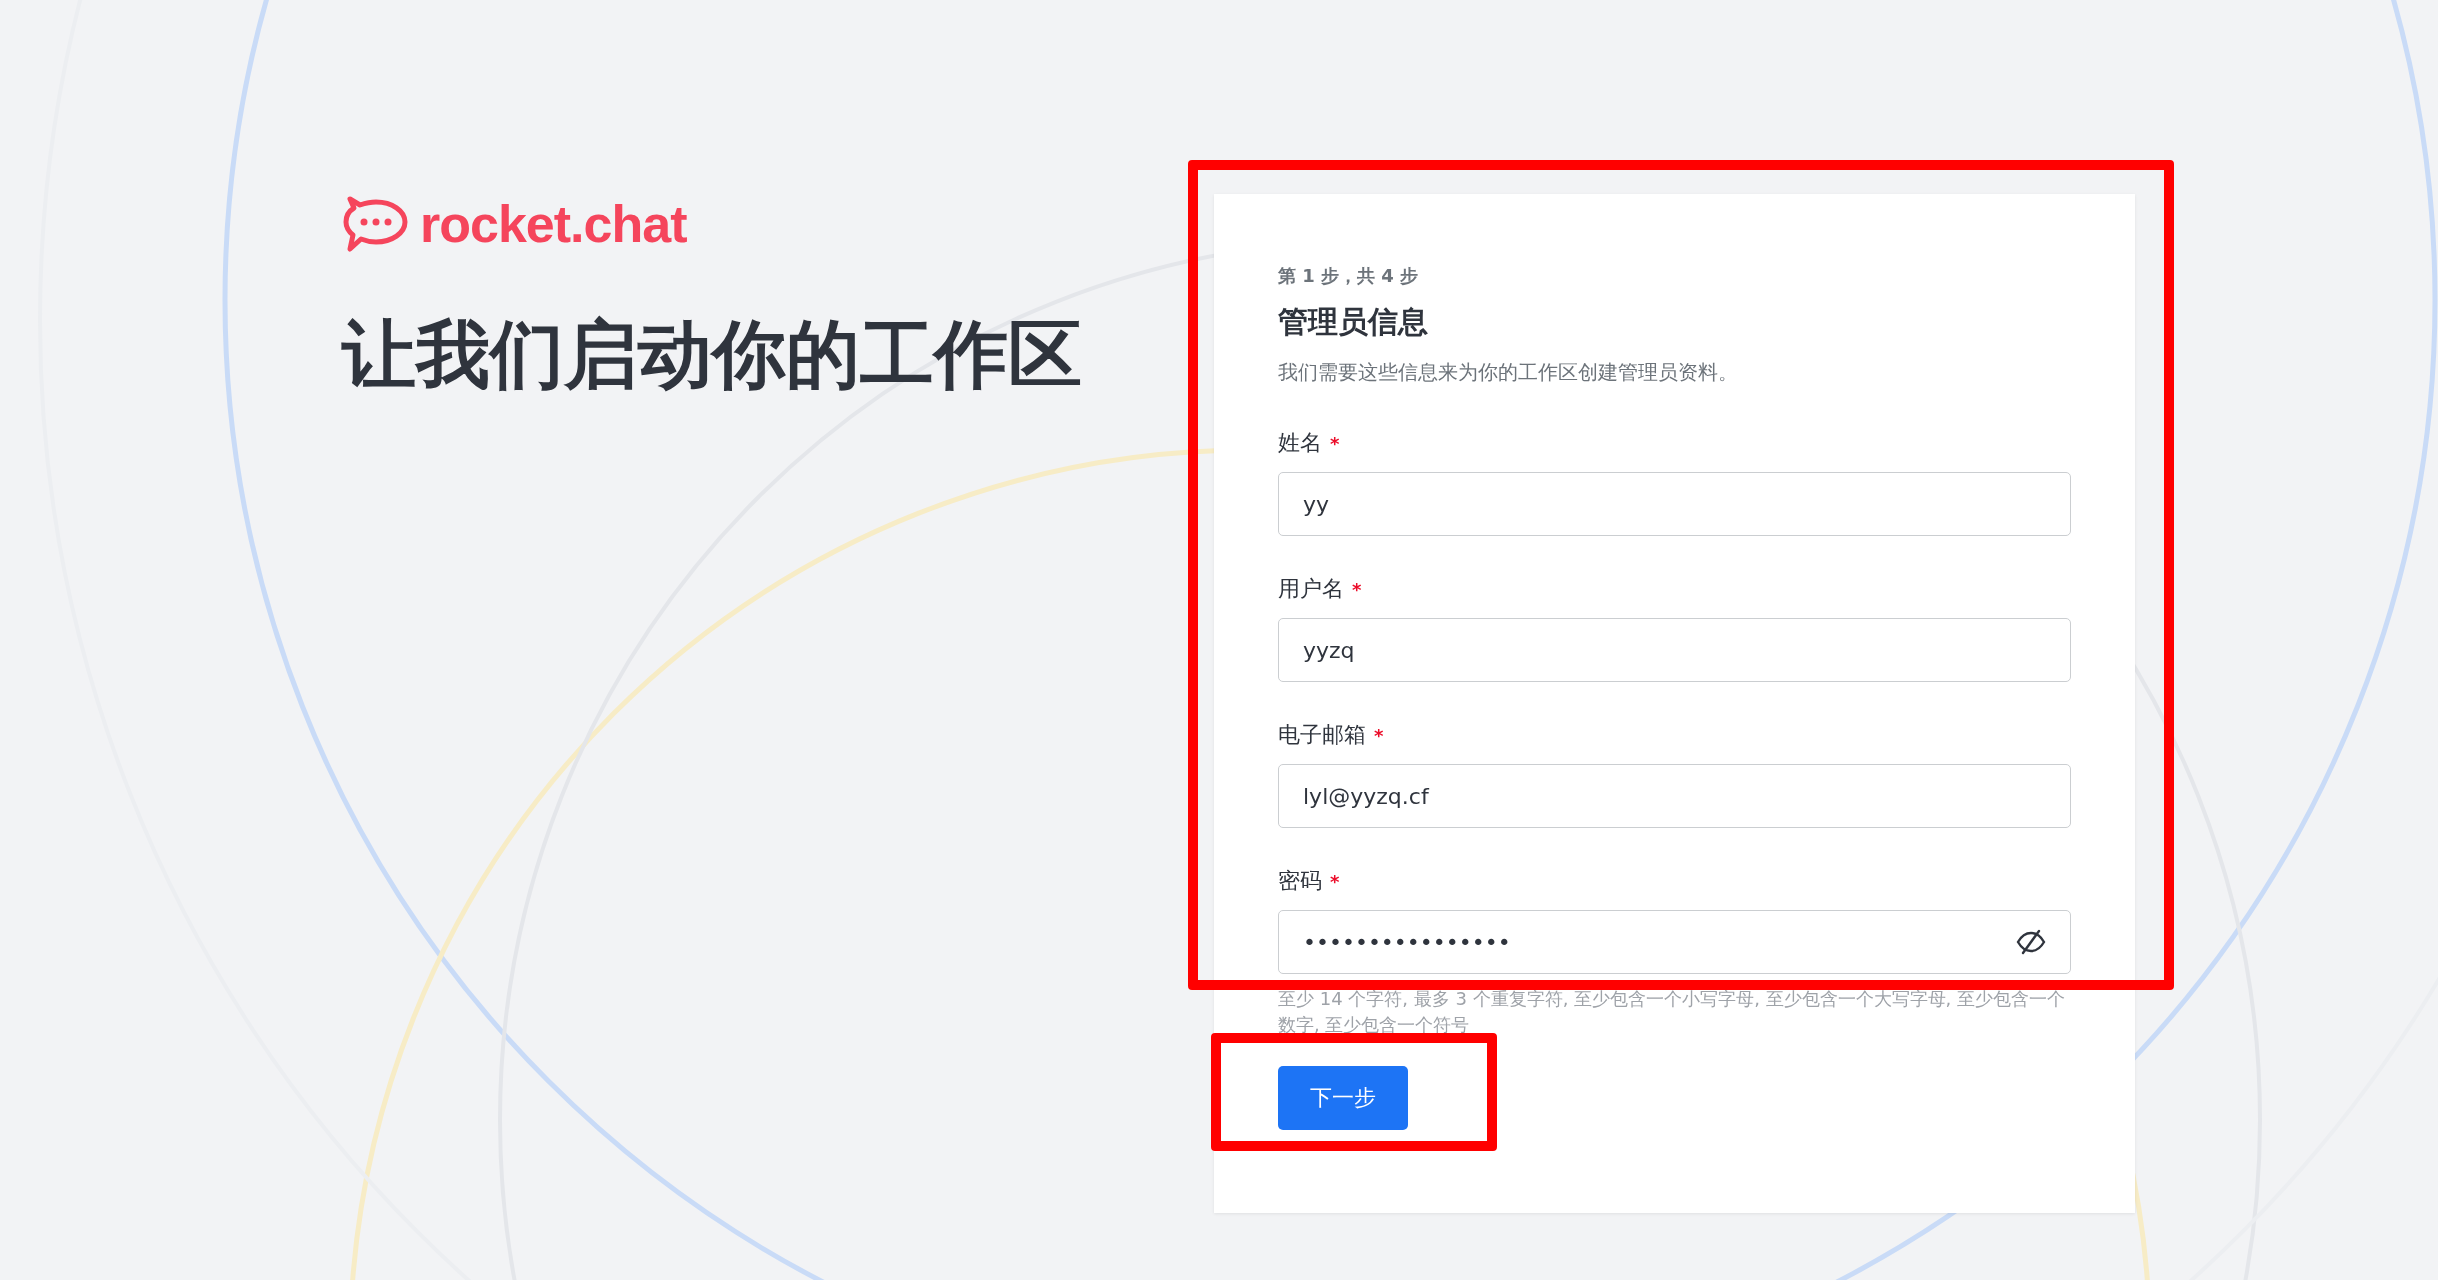 The image size is (2438, 1280). Describe the element at coordinates (1674, 650) in the screenshot. I see `input-field: yyzq` at that location.